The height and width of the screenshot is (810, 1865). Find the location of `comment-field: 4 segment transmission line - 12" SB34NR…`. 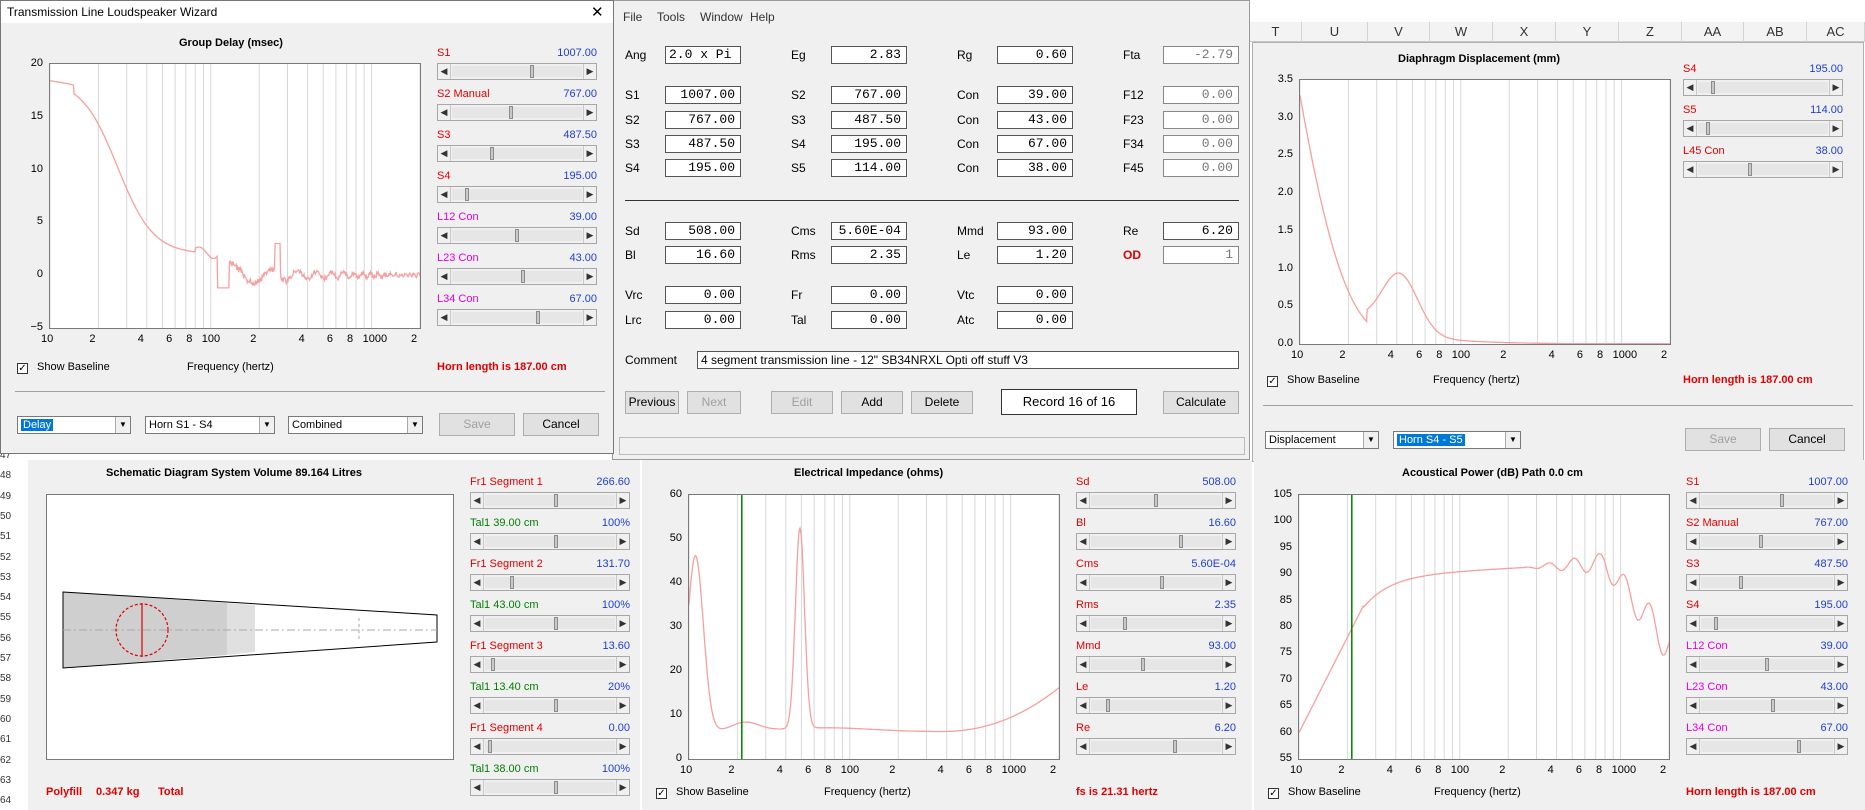

comment-field: 4 segment transmission line - 12" SB34NR… is located at coordinates (968, 360).